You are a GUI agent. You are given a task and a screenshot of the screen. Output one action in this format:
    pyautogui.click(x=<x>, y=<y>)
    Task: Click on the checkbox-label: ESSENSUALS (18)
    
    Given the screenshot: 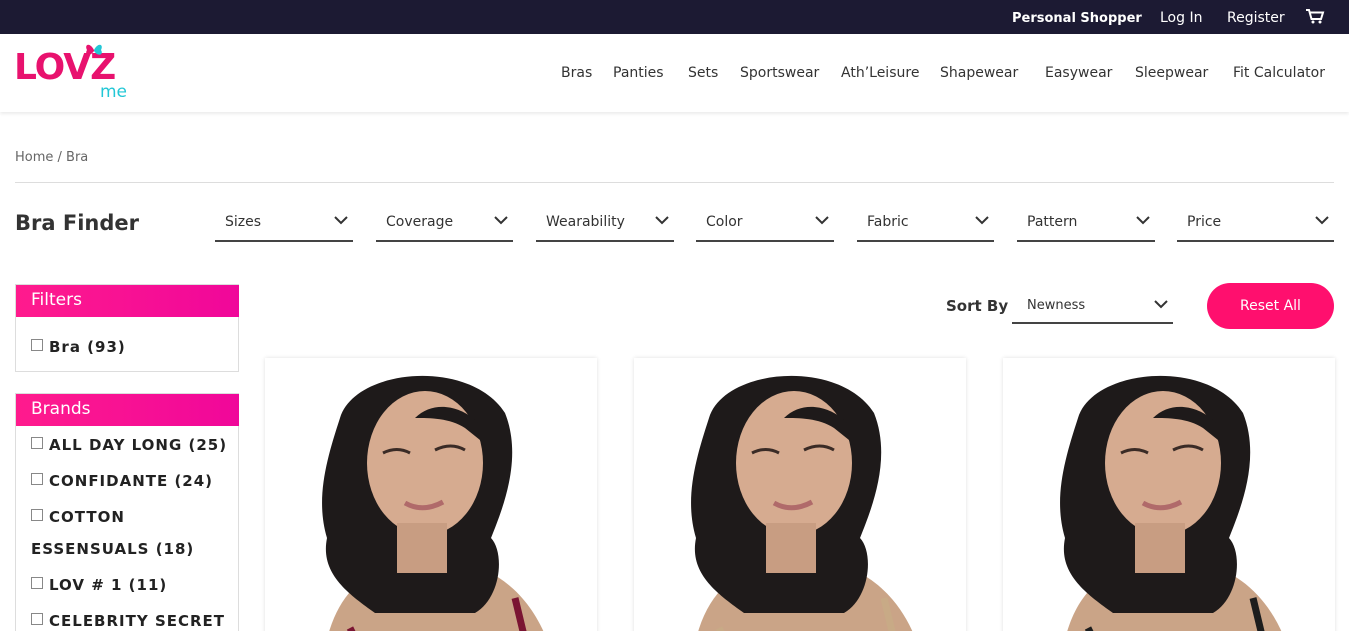 What is the action you would take?
    pyautogui.click(x=113, y=549)
    